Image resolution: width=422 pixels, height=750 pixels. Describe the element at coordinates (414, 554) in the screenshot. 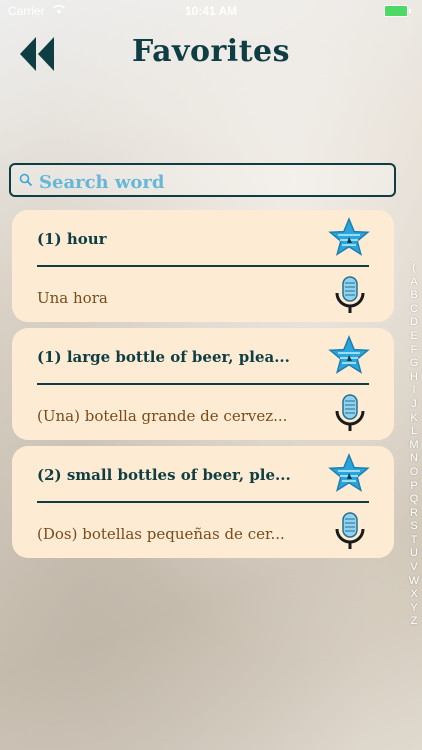

I see `index-letter: U` at that location.